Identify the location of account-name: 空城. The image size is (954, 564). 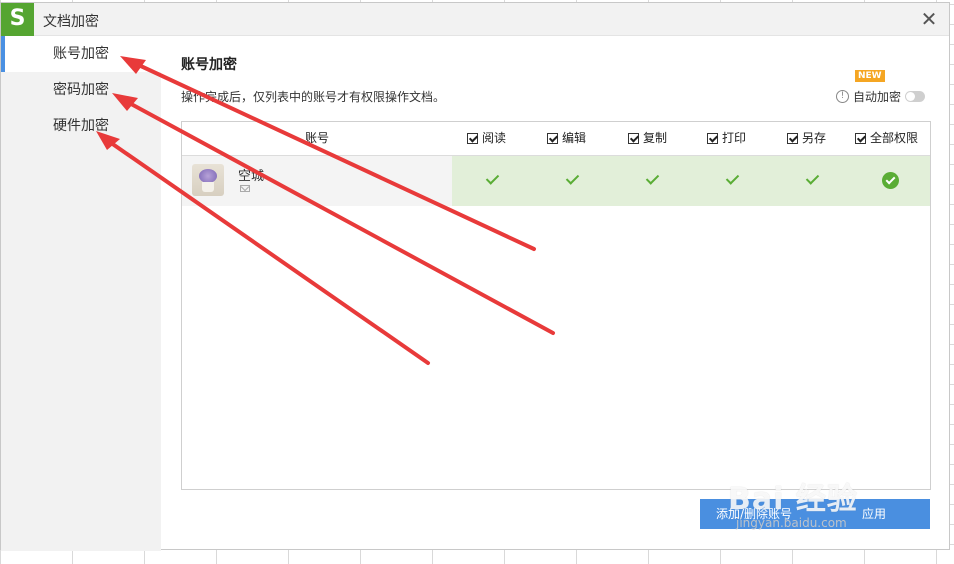
(251, 176).